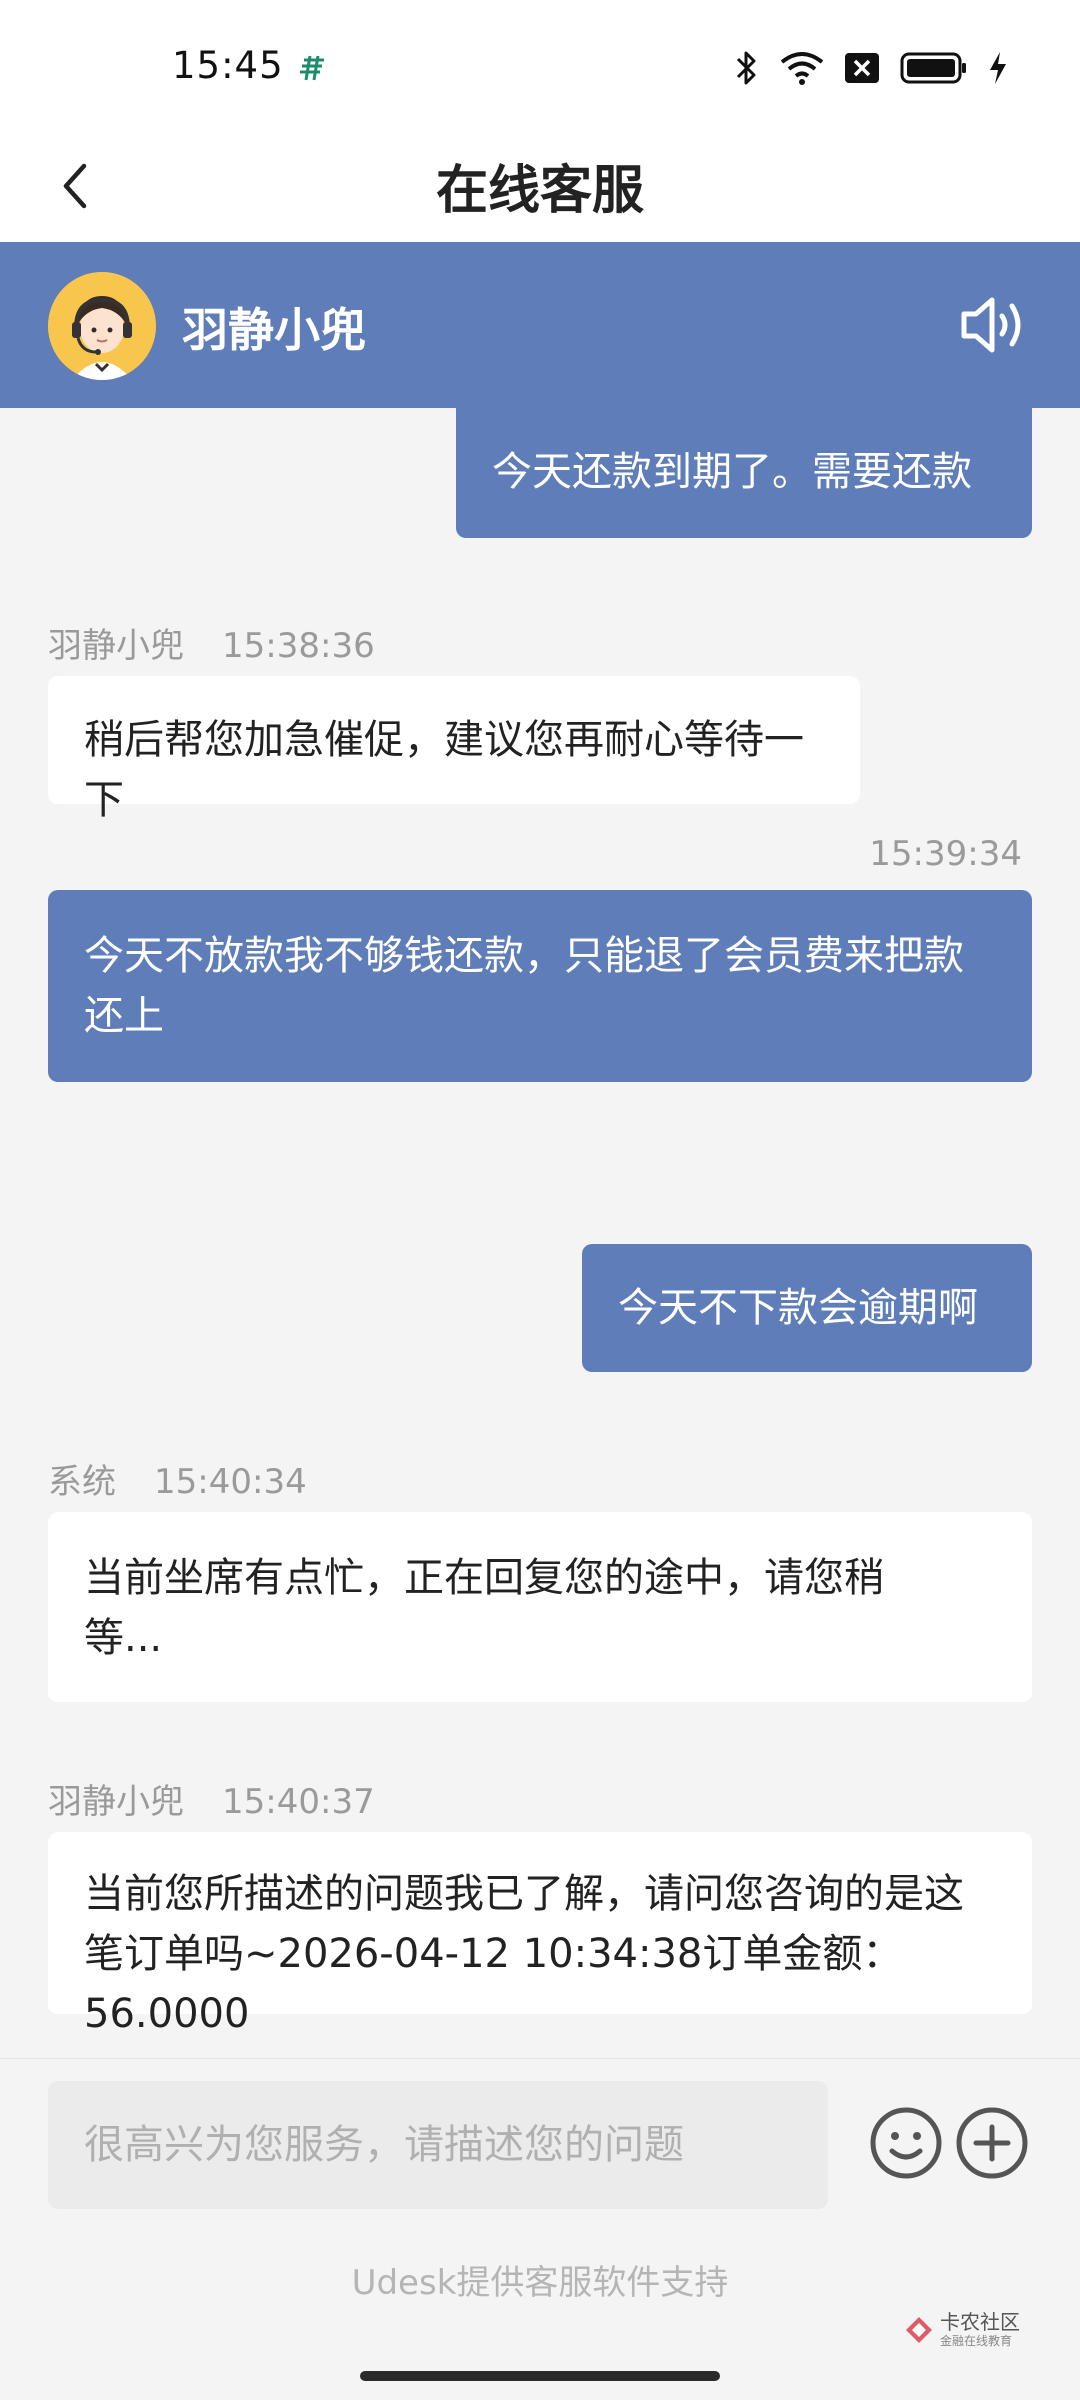 Image resolution: width=1080 pixels, height=2400 pixels. Describe the element at coordinates (540, 2229) in the screenshot. I see `input-area: Udesk提供客服软件支持 卡农社区 金融在线教育` at that location.